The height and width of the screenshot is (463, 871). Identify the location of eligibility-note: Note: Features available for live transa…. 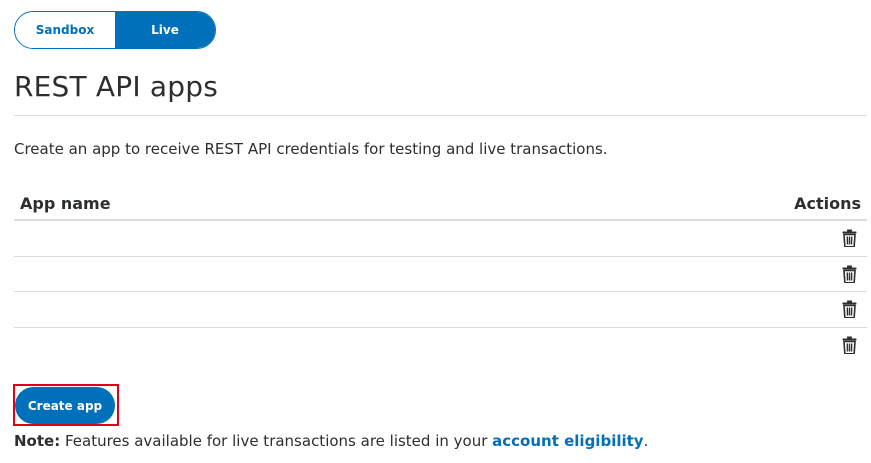
(331, 441).